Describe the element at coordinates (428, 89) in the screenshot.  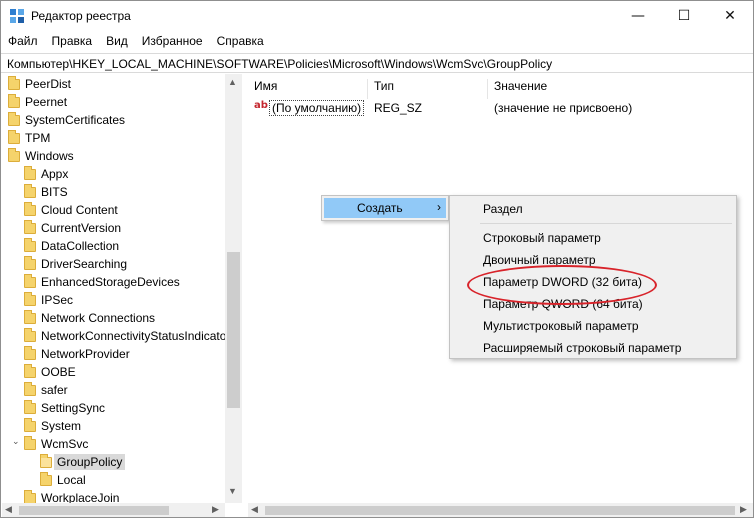
I see `column-header-type: Тип` at that location.